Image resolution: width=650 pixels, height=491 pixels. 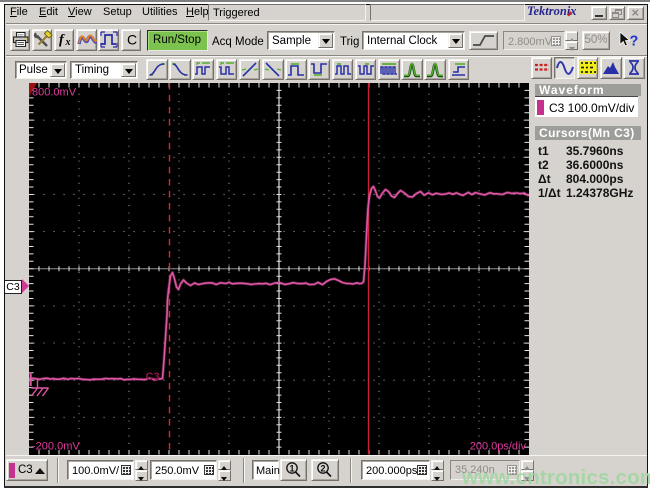 What do you see at coordinates (323, 469) in the screenshot?
I see `svg-text: 2` at bounding box center [323, 469].